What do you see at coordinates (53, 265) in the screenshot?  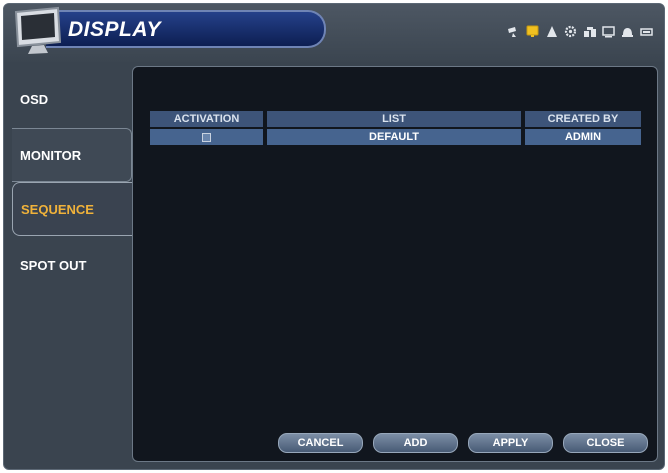 I see `sidebar-item-label: SPOT OUT` at bounding box center [53, 265].